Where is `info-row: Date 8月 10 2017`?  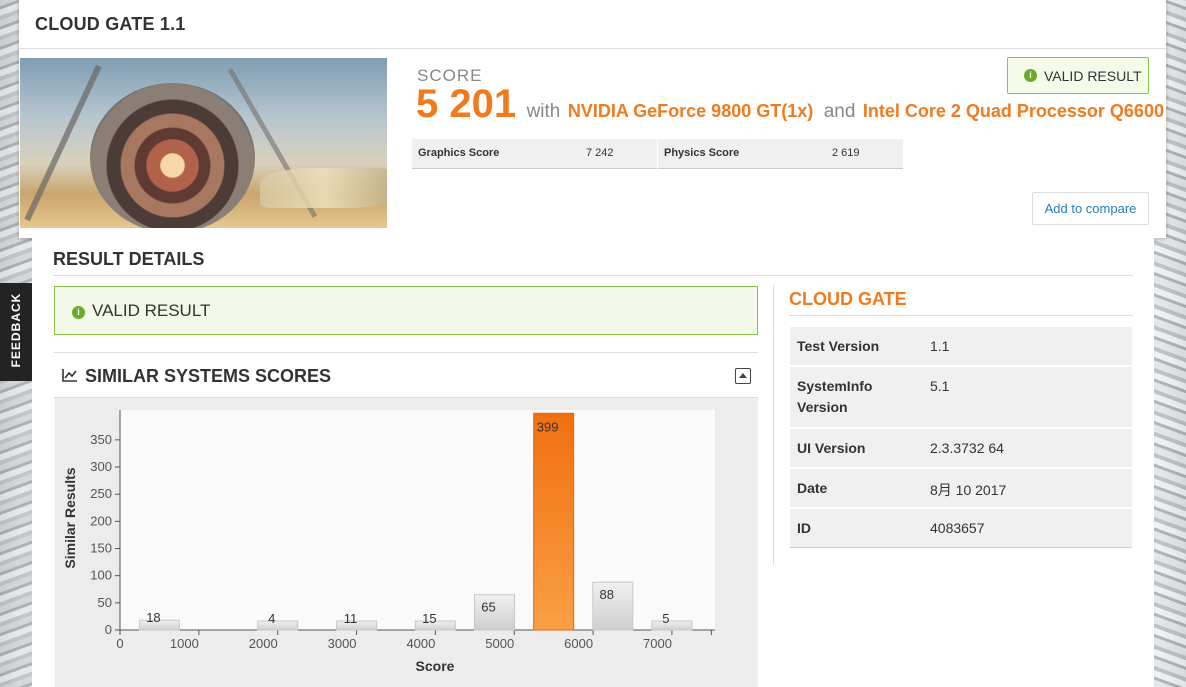 info-row: Date 8月 10 2017 is located at coordinates (961, 489).